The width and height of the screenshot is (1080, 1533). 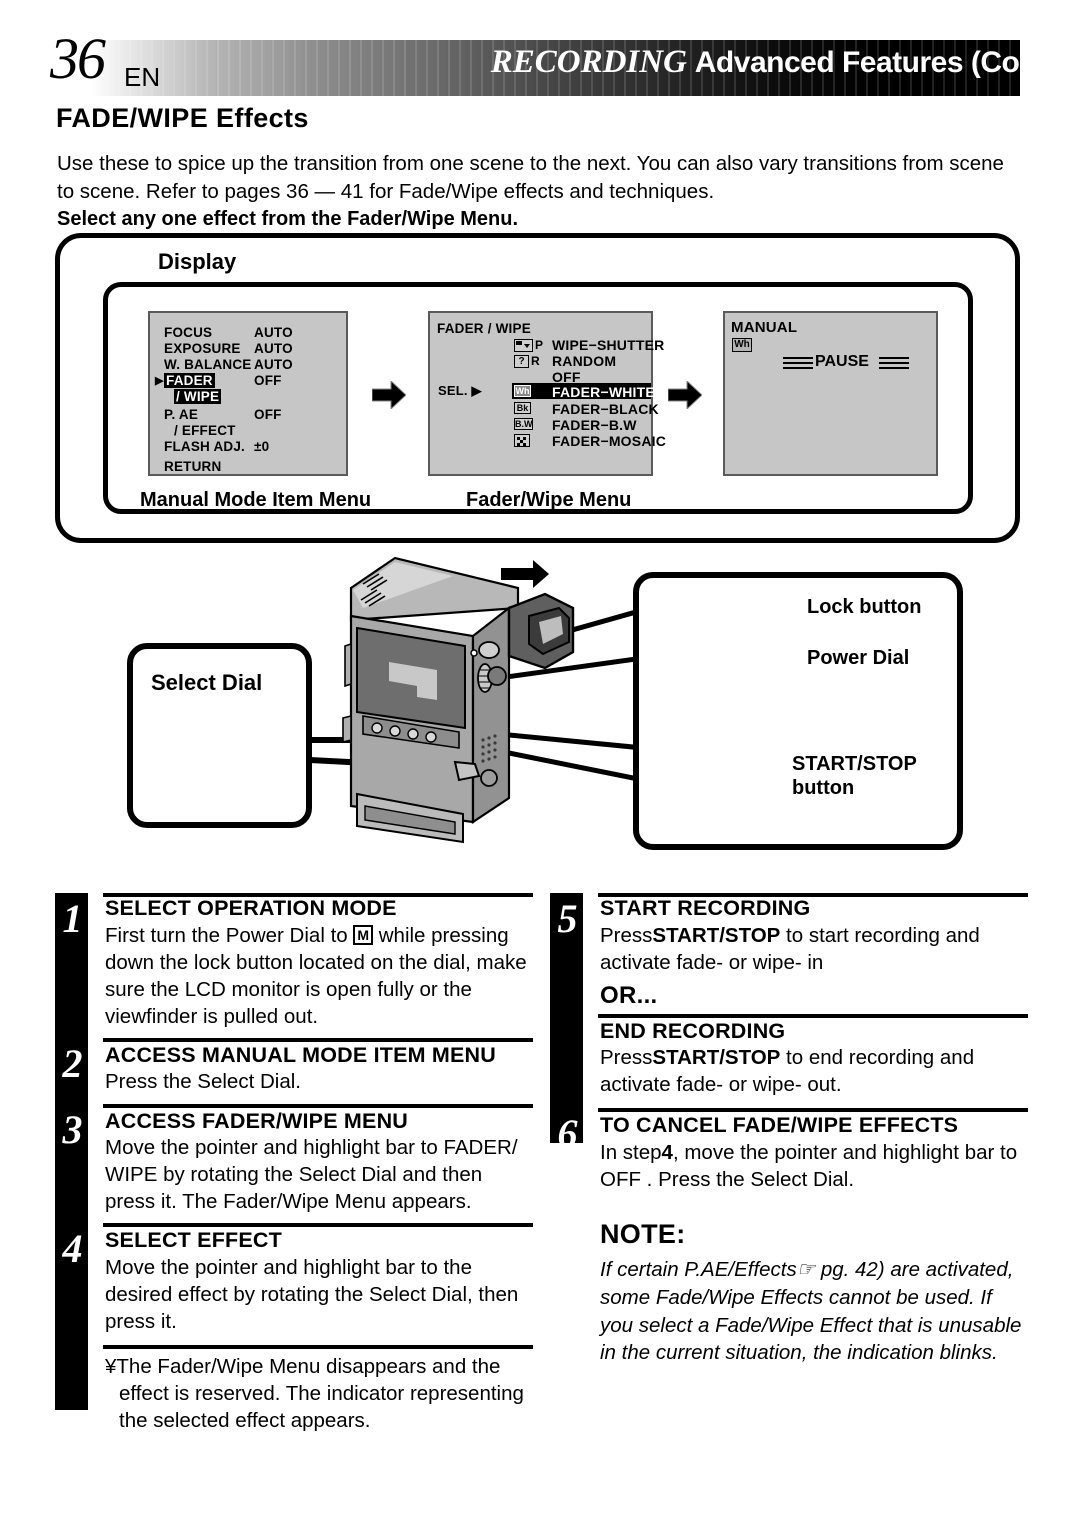 What do you see at coordinates (72, 1129) in the screenshot?
I see `step-number: 3` at bounding box center [72, 1129].